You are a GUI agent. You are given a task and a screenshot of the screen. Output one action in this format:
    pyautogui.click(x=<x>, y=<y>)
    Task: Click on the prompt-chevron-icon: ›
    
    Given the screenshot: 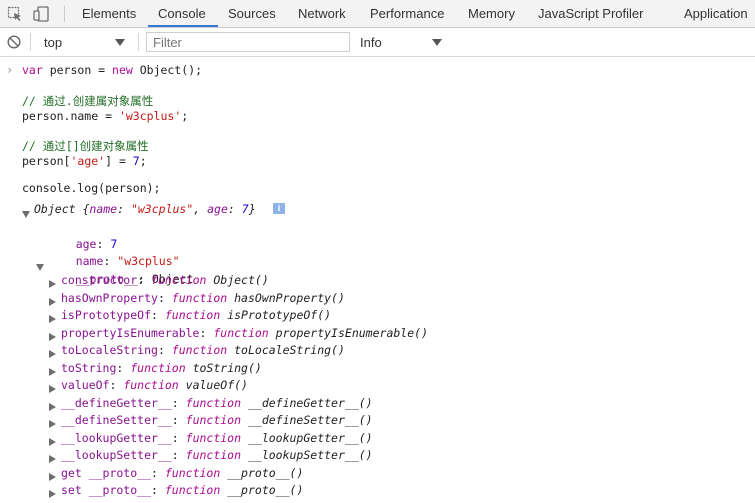 What is the action you would take?
    pyautogui.click(x=10, y=70)
    